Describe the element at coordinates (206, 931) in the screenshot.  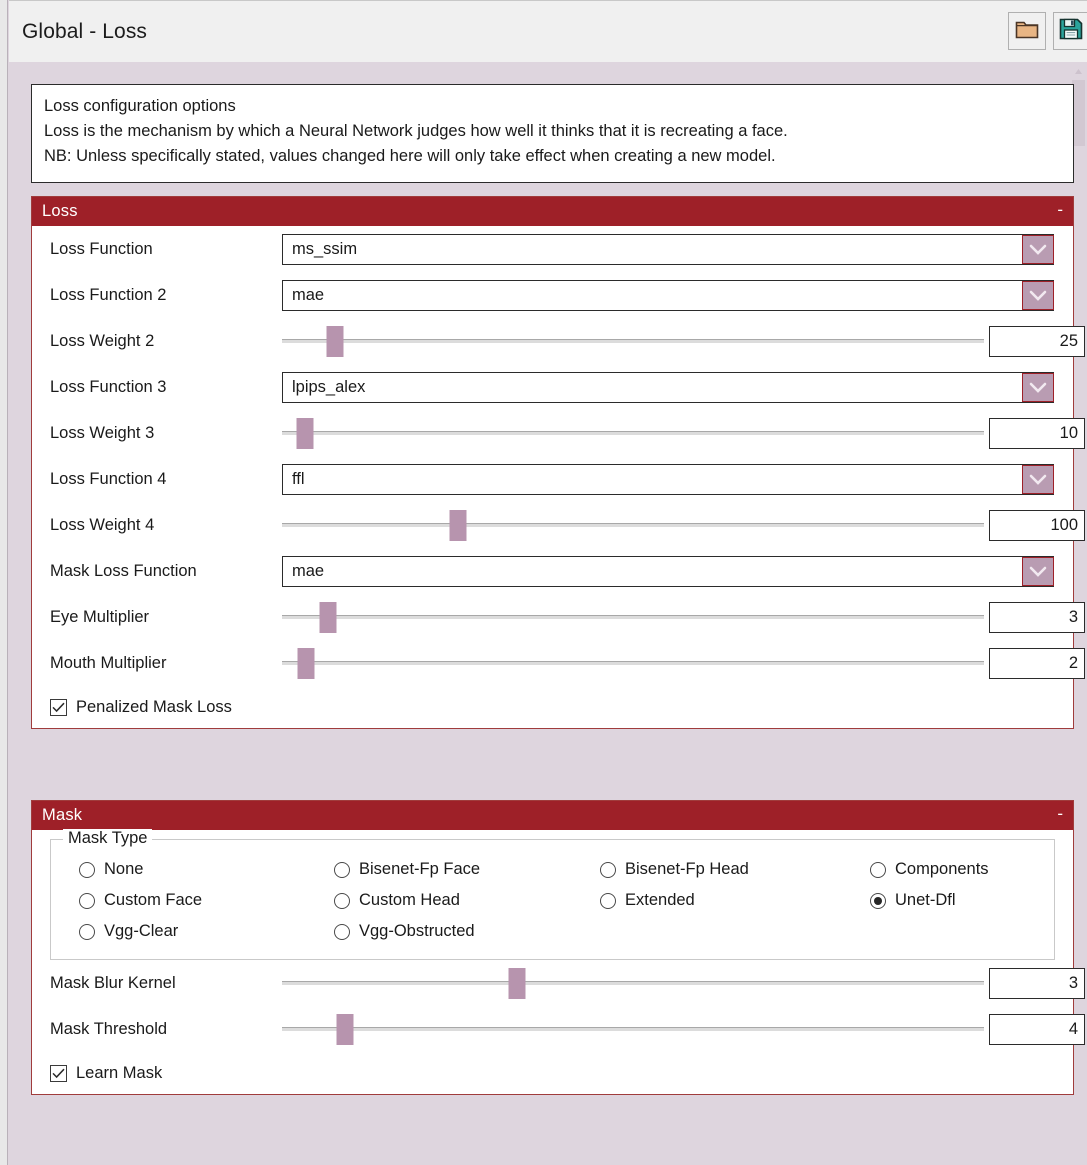
I see `radio-vgg-clear: Vgg-Clear` at that location.